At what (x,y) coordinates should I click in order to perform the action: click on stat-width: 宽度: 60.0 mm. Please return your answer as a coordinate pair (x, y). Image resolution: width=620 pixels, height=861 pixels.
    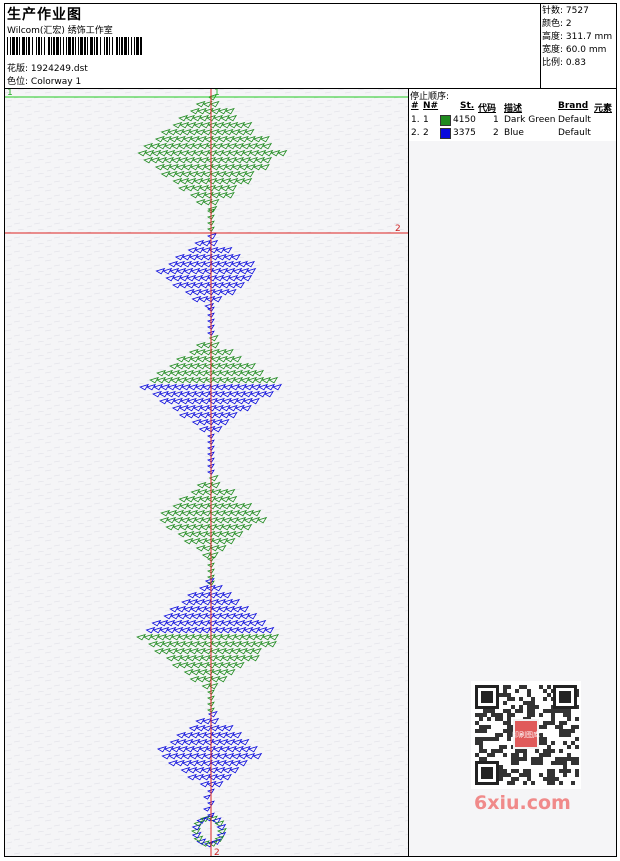
    Looking at the image, I should click on (574, 50).